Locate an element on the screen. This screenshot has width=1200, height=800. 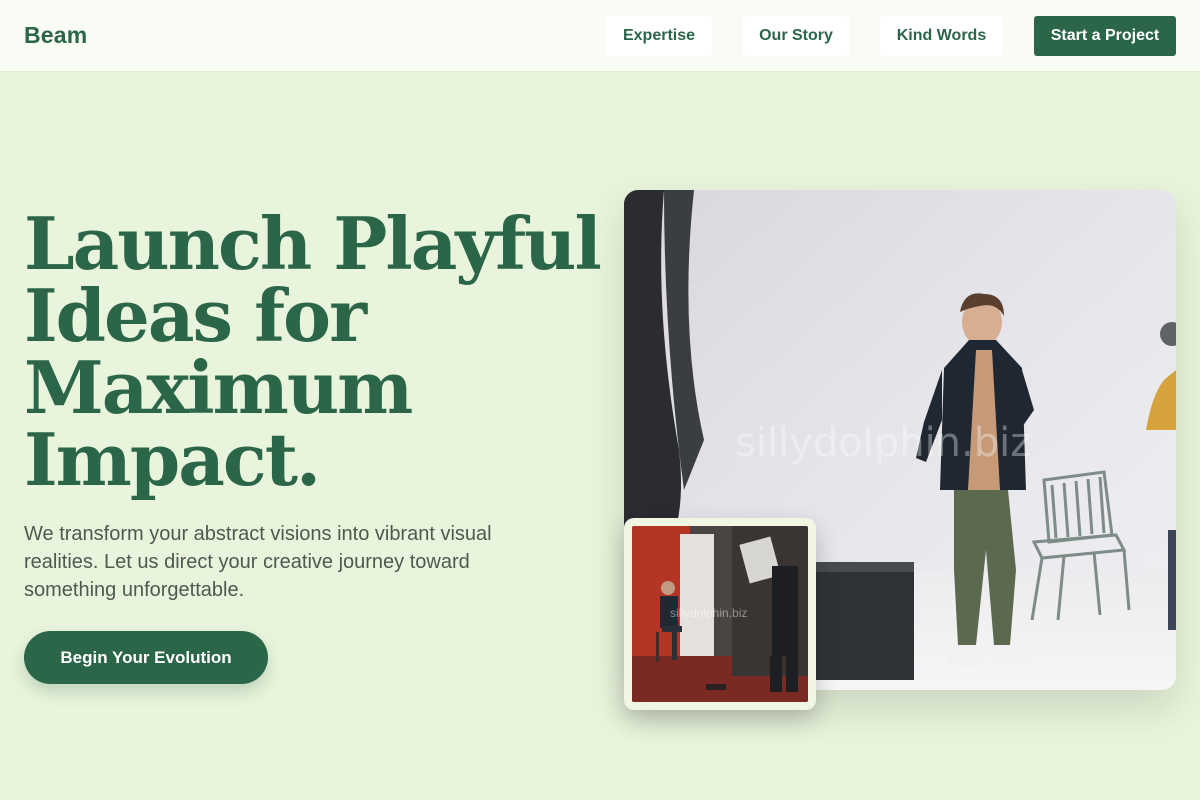
headline-line-4: Impact. is located at coordinates (172, 459).